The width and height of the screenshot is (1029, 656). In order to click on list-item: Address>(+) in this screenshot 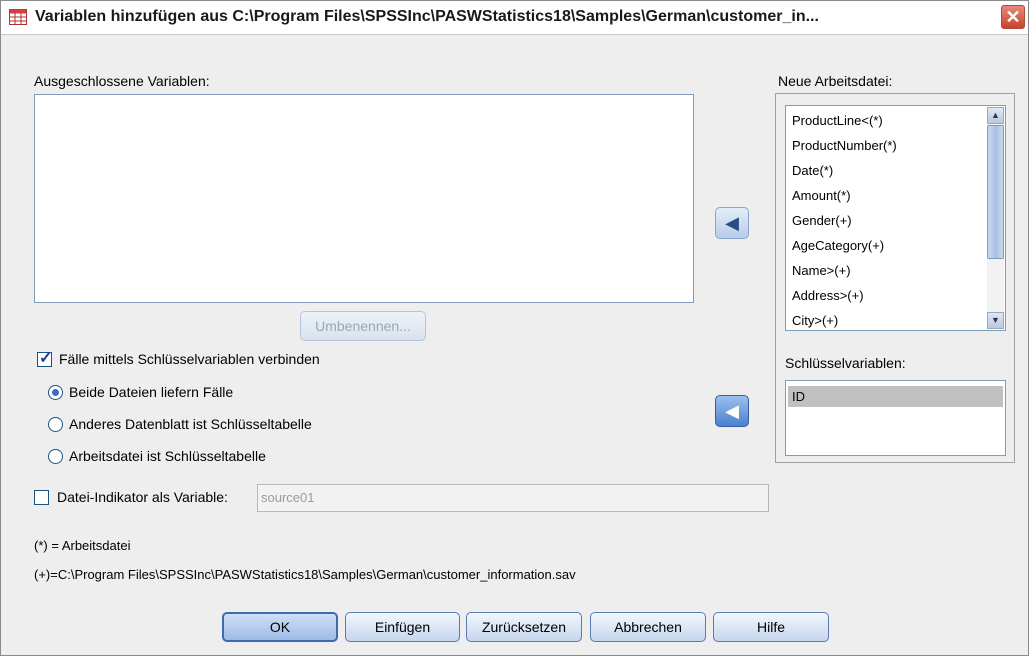, I will do `click(828, 295)`.